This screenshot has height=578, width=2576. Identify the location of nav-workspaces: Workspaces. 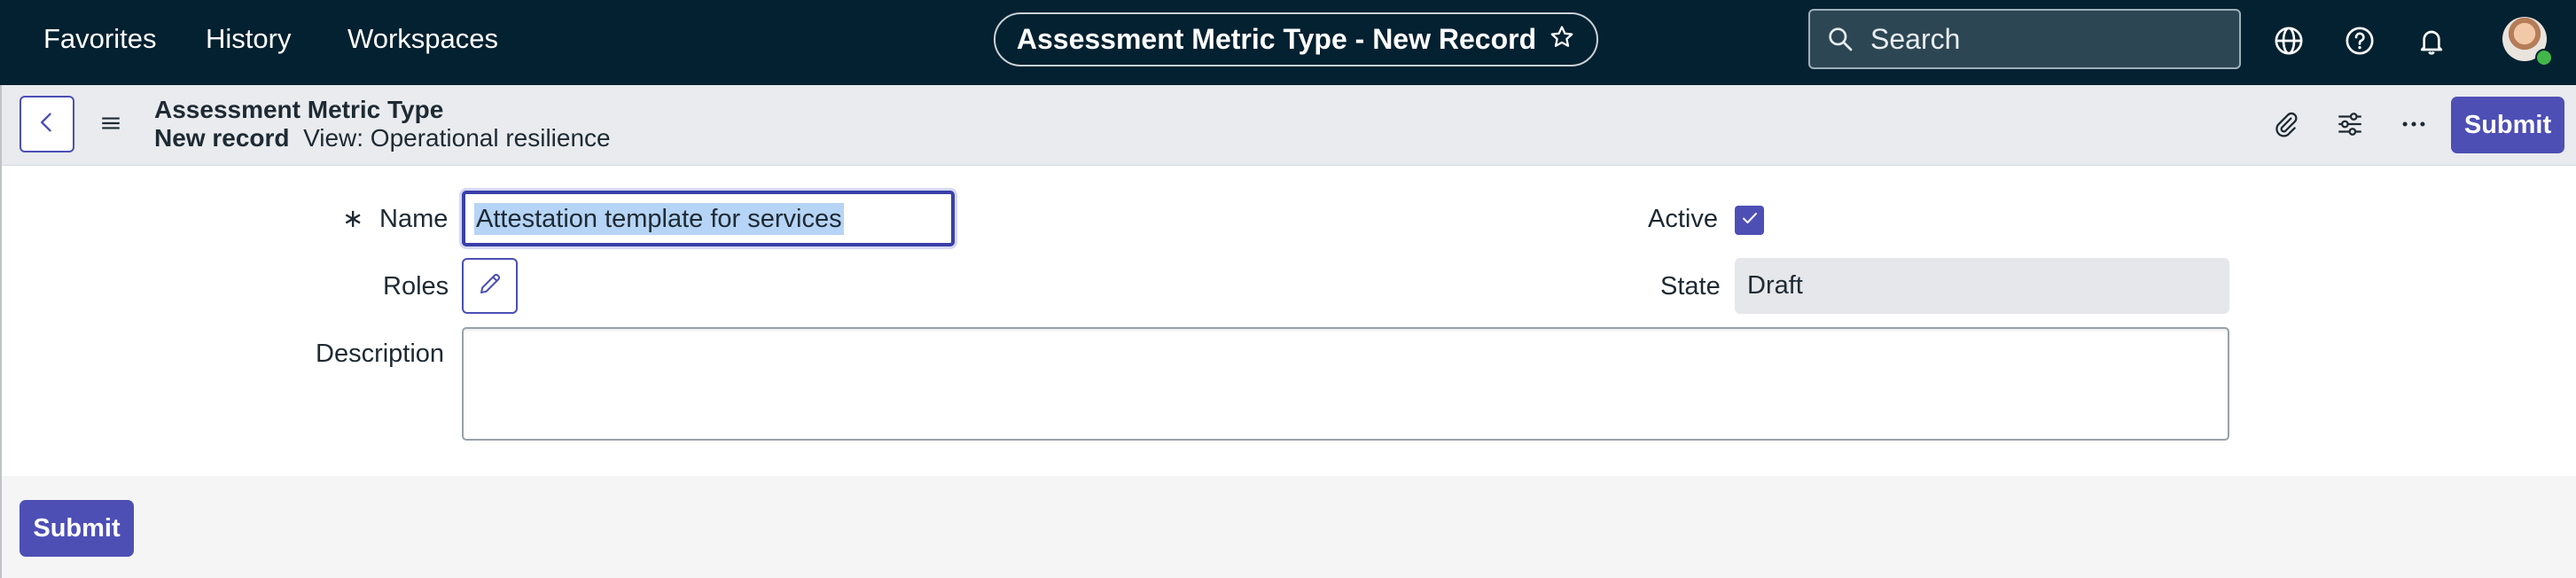
(422, 42).